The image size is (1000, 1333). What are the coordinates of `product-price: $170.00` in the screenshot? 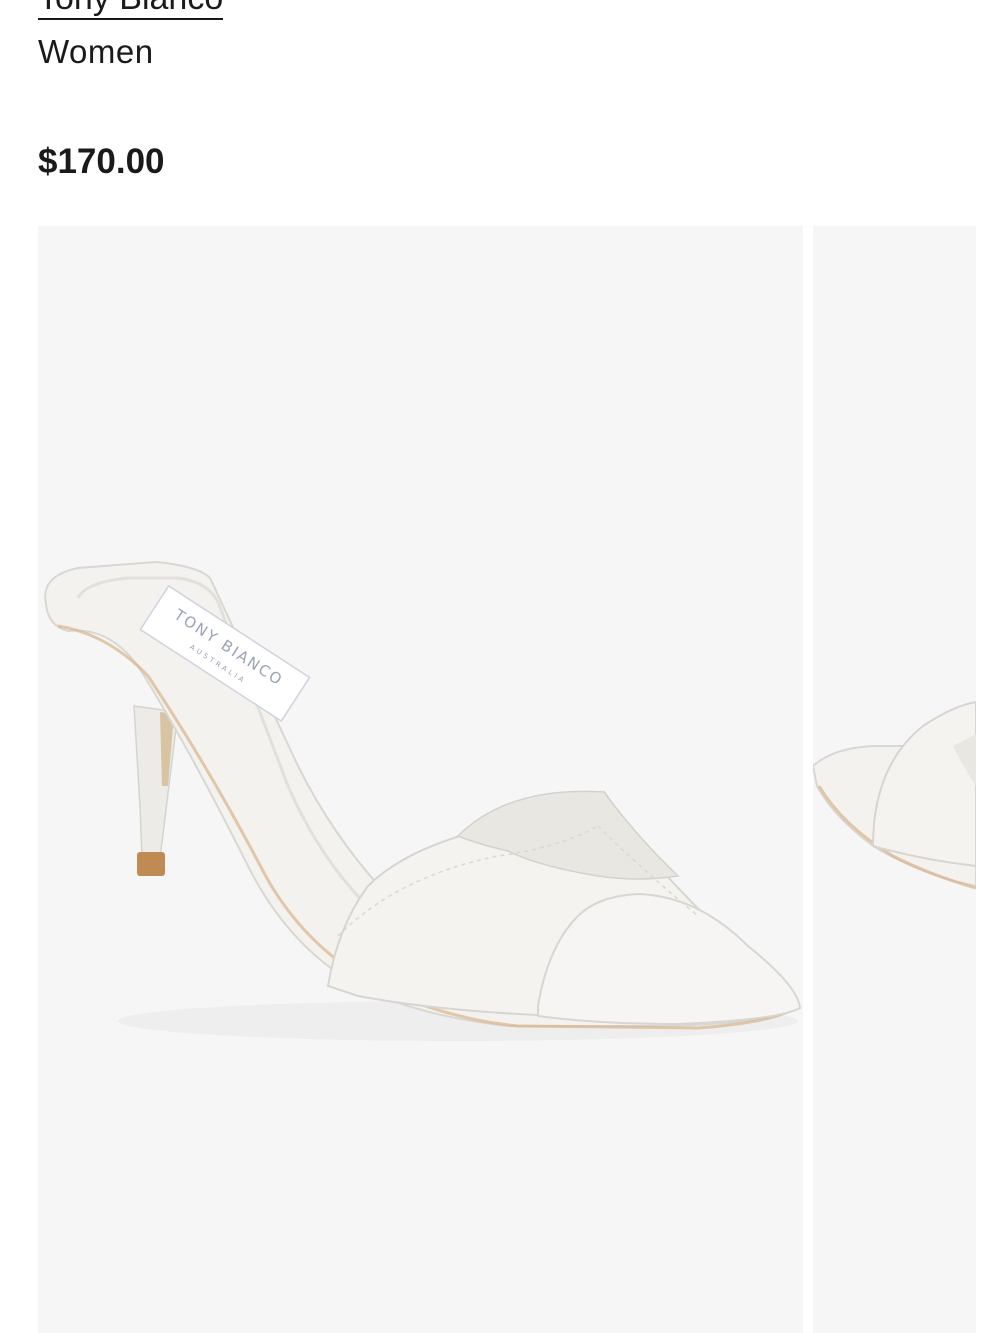 It's located at (101, 161).